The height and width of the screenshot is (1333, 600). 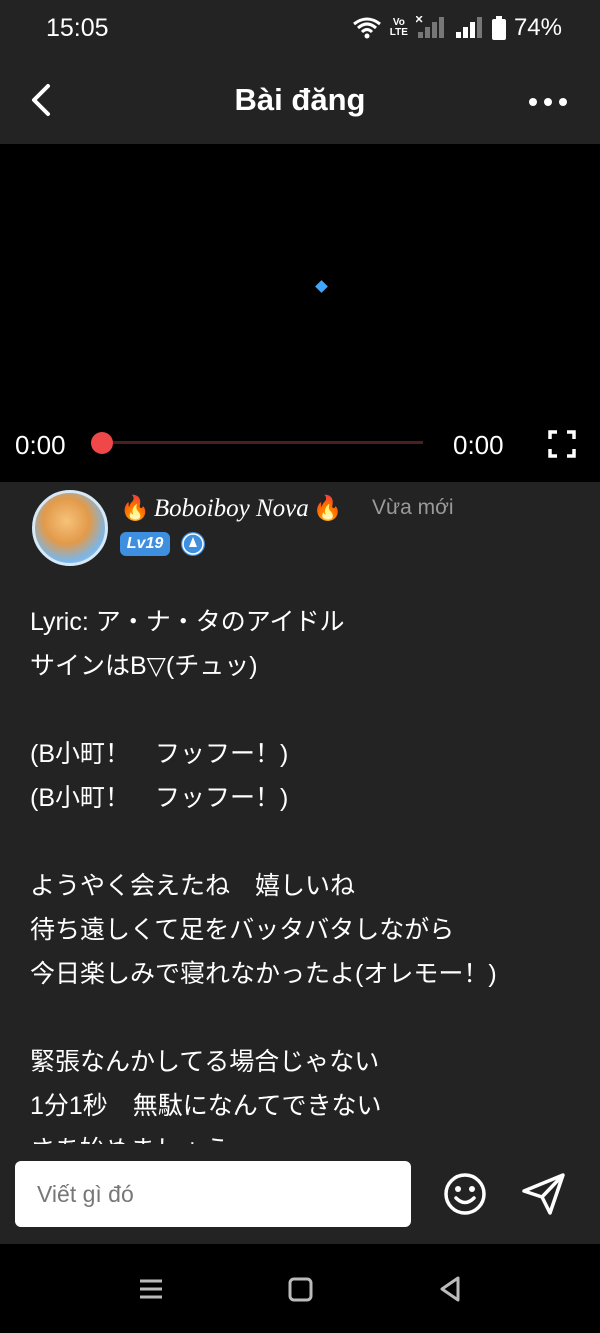 What do you see at coordinates (478, 445) in the screenshot?
I see `video-duration: 0:00` at bounding box center [478, 445].